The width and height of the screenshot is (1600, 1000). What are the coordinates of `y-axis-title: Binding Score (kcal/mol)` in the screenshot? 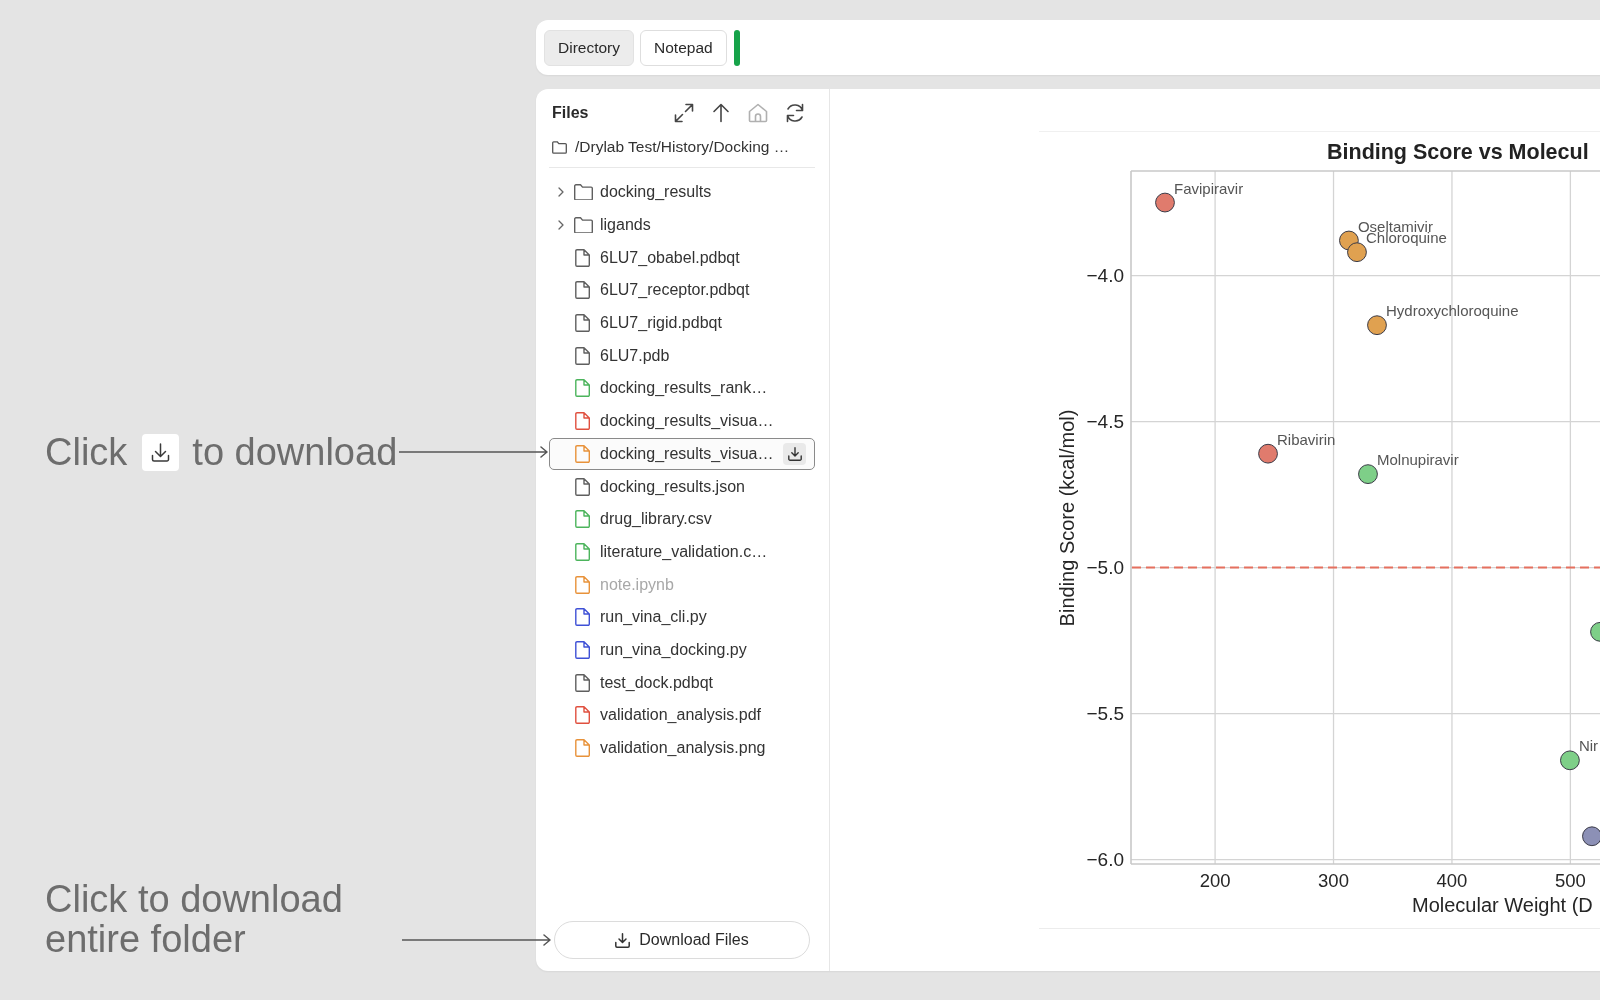 It's located at (1067, 518).